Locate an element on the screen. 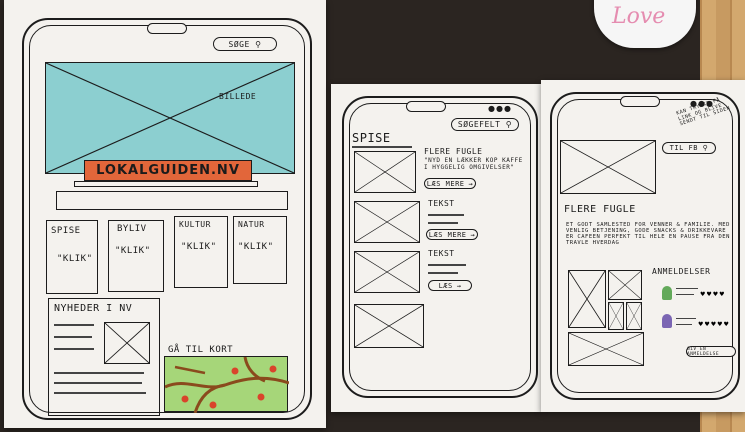 The width and height of the screenshot is (745, 432). search-field: SØGEFELT ⚲ is located at coordinates (485, 124).